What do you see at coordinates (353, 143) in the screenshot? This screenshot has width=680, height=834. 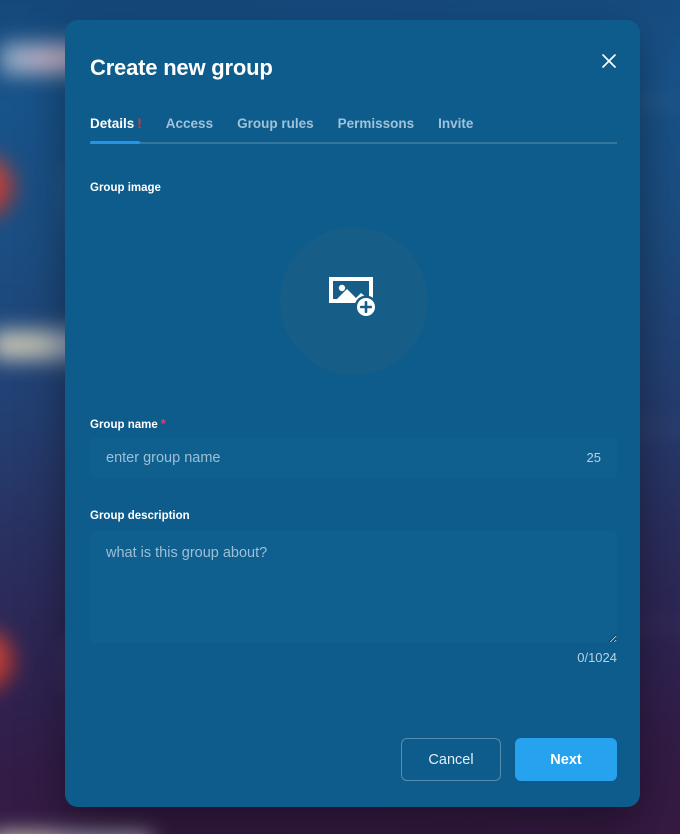 I see `tab-track` at bounding box center [353, 143].